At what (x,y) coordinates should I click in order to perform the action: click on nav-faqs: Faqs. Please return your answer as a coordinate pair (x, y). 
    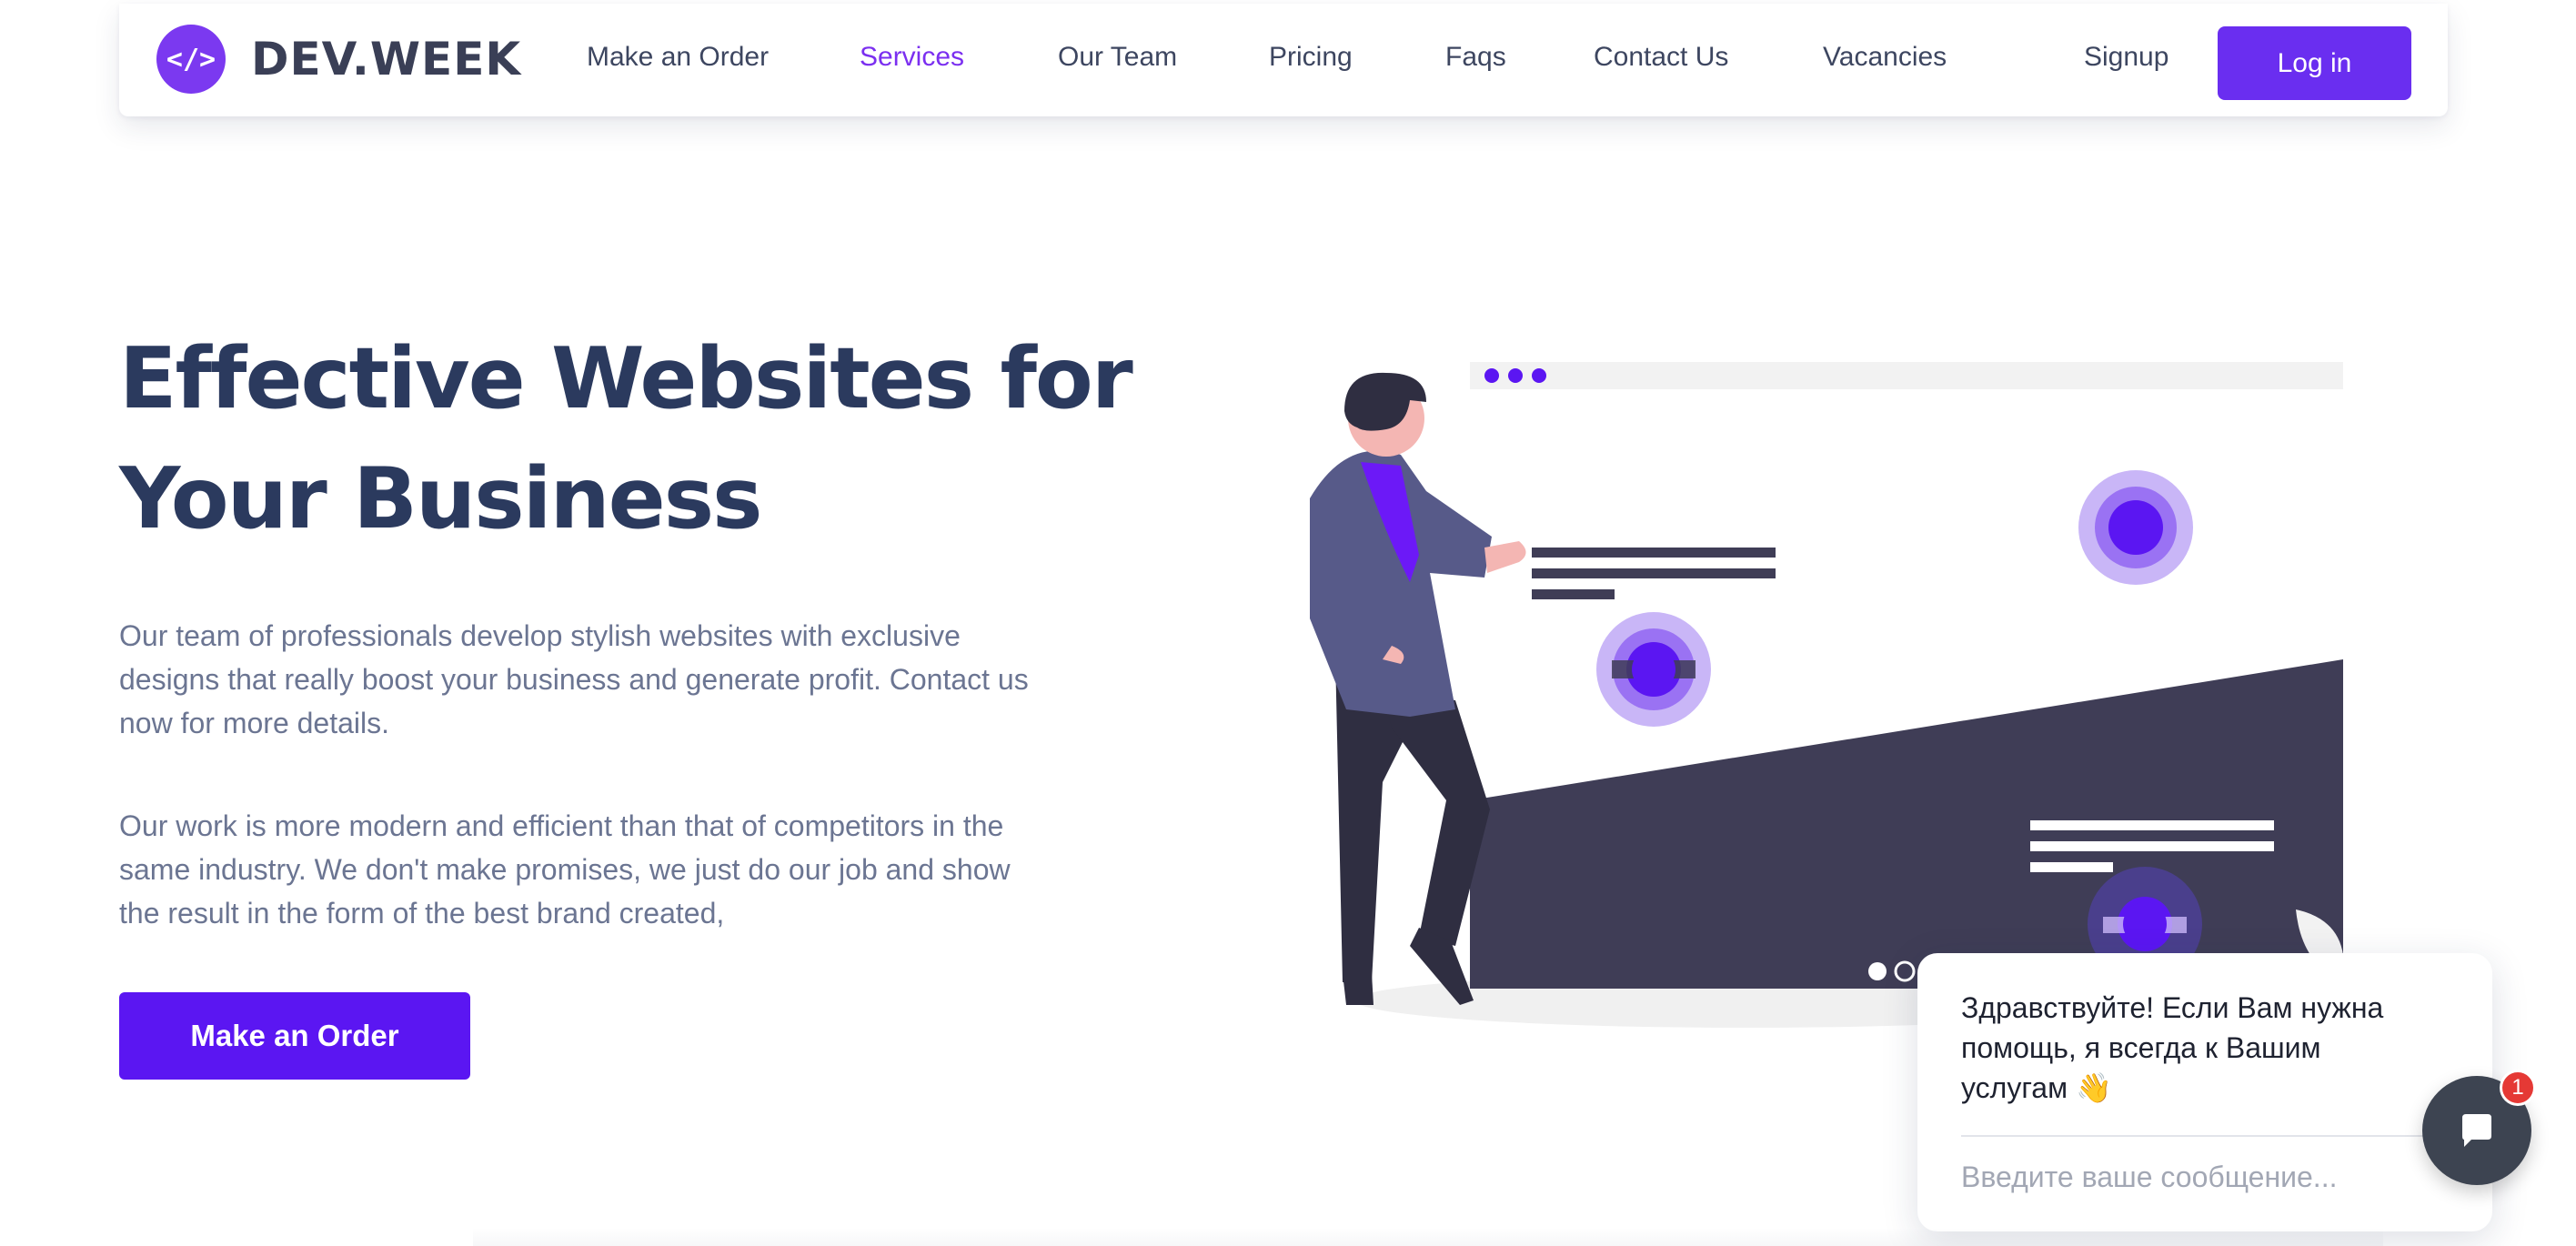
    Looking at the image, I should click on (1475, 57).